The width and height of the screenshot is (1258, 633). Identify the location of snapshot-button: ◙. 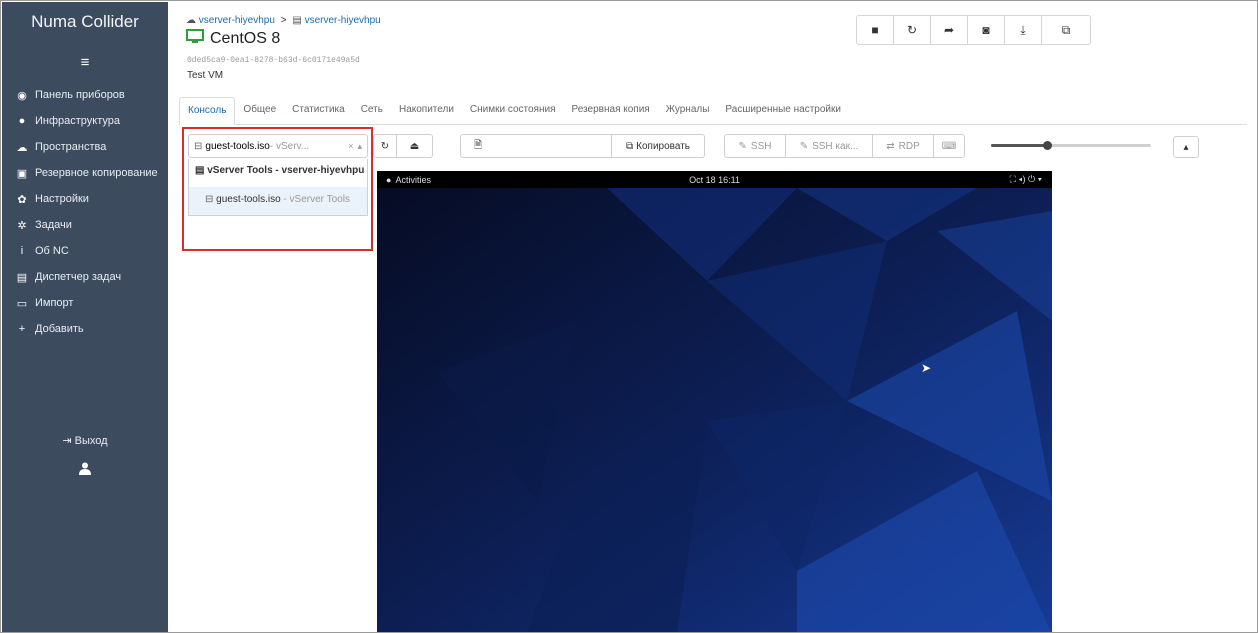
(986, 30).